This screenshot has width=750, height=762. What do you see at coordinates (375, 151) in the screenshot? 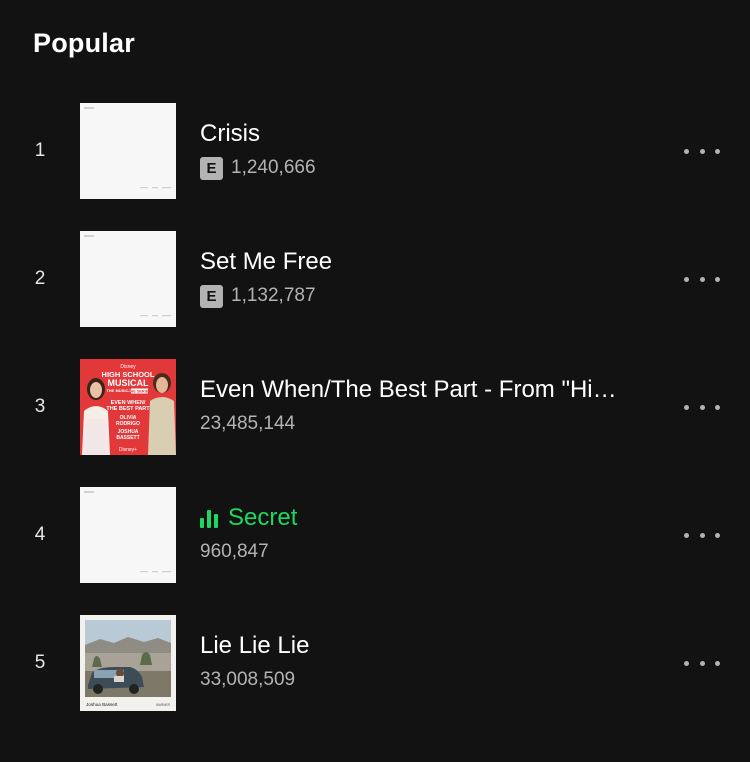
I see `track-row: 1 Crisis E 1,240,666` at bounding box center [375, 151].